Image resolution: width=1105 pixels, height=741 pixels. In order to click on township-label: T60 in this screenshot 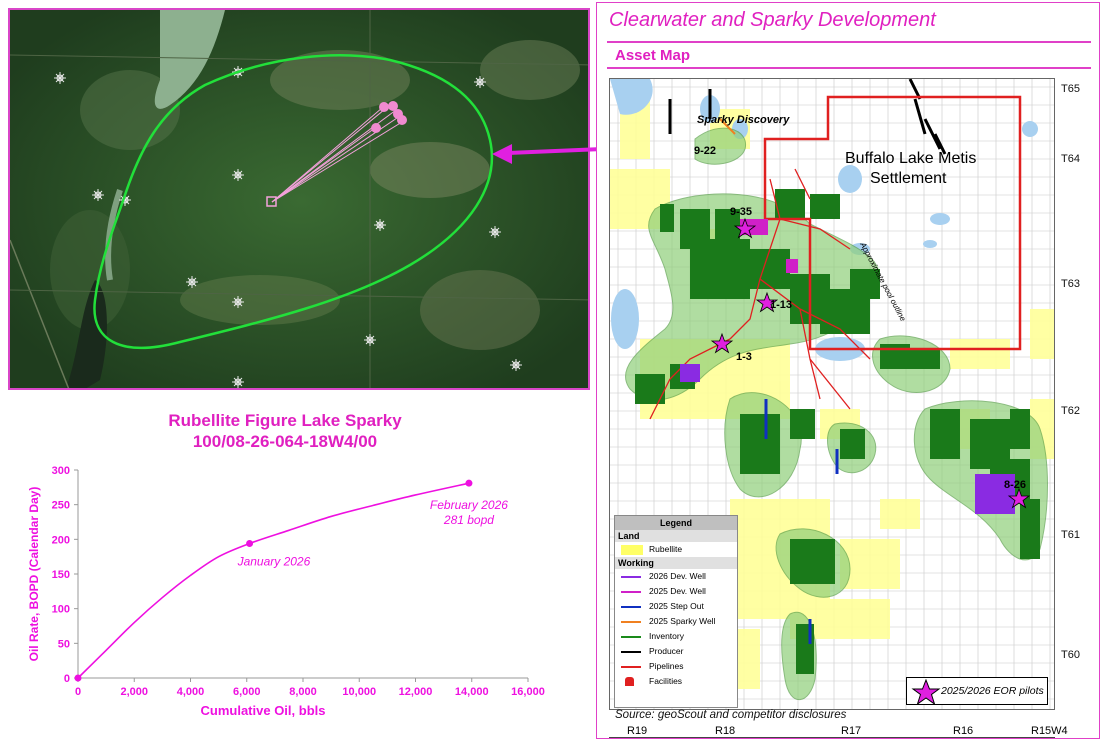, I will do `click(1070, 655)`.